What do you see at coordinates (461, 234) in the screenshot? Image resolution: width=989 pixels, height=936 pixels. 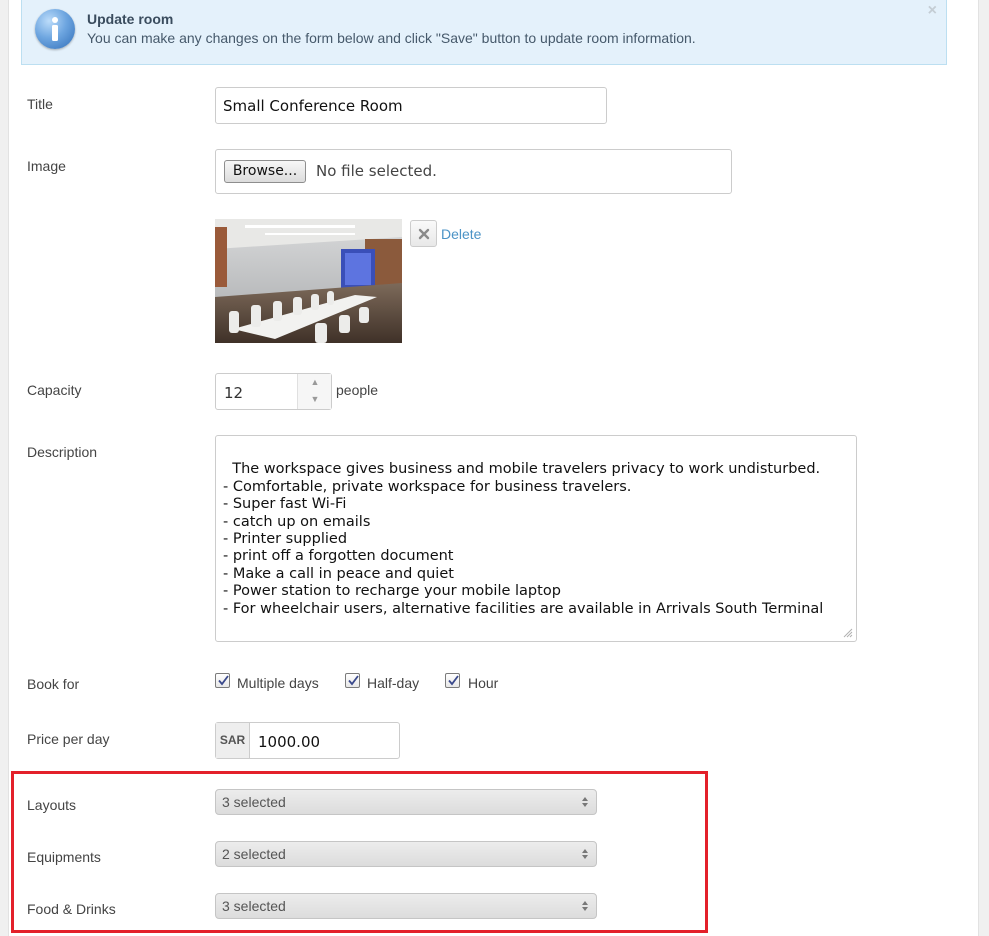 I see `delete-link: Delete` at bounding box center [461, 234].